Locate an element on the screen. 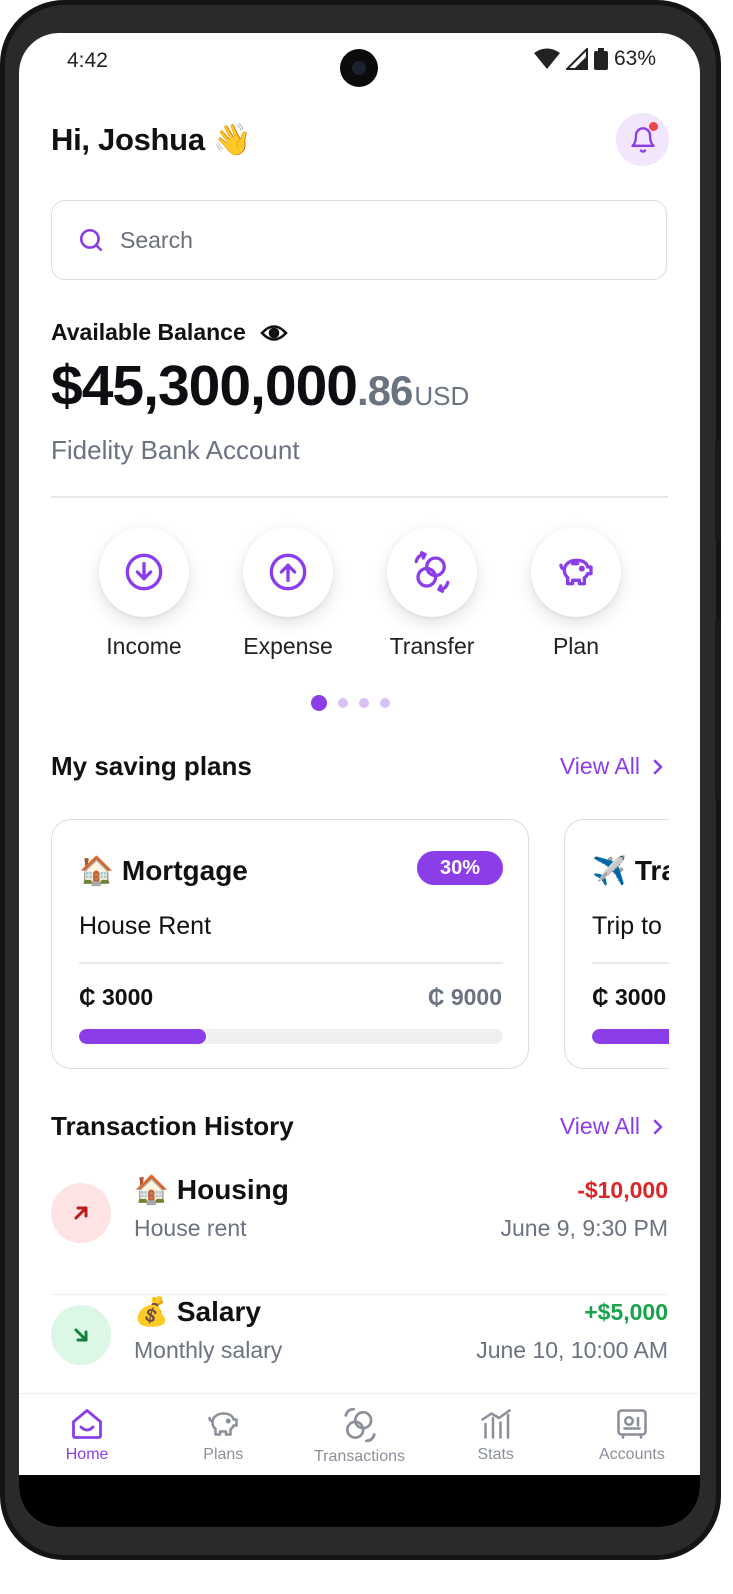  plan-title: ✈️ Travel is located at coordinates (630, 870).